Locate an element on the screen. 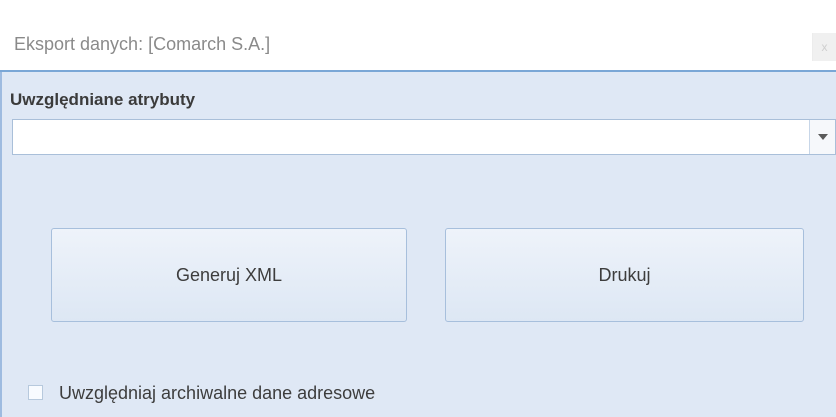 This screenshot has height=417, width=836. attributes-label: Uwzględniane atrybuty is located at coordinates (103, 99).